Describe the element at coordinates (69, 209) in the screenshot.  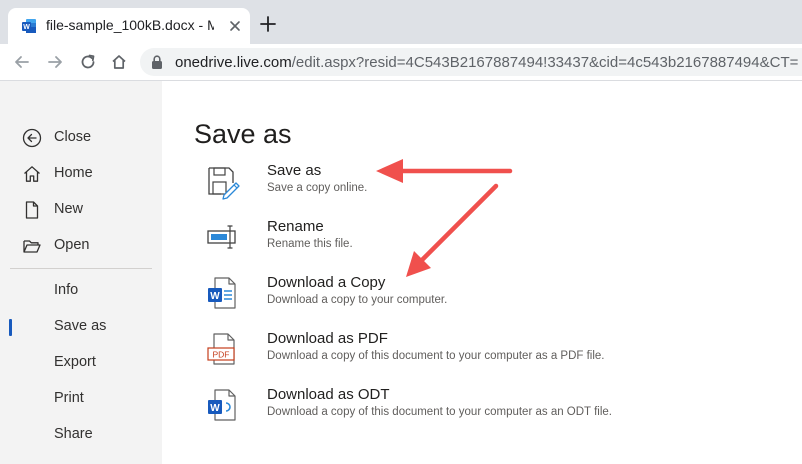
I see `sidebar-item-label: New` at that location.